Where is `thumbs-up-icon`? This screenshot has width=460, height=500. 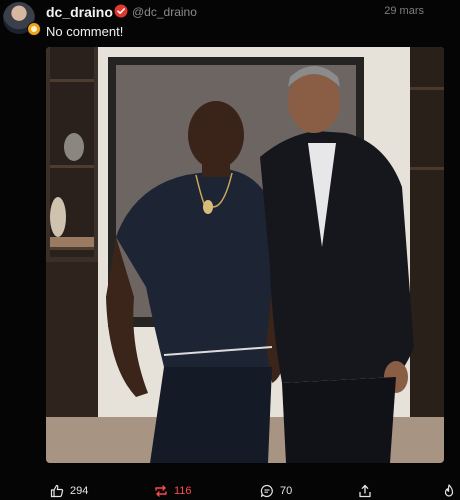
thumbs-up-icon is located at coordinates (57, 491).